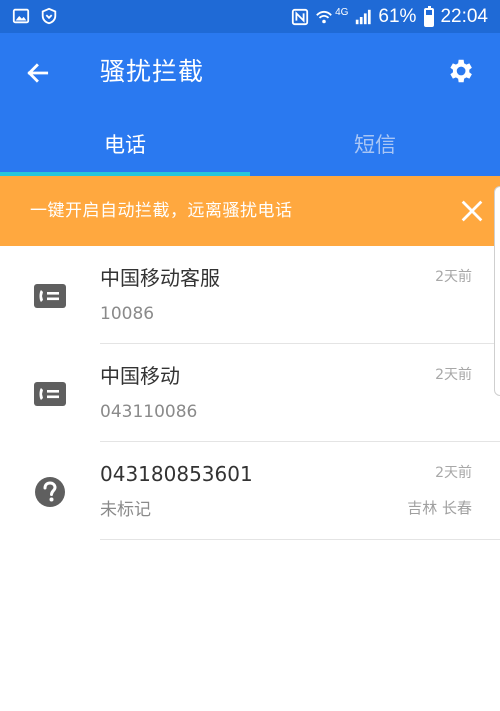  I want to click on back-button, so click(38, 73).